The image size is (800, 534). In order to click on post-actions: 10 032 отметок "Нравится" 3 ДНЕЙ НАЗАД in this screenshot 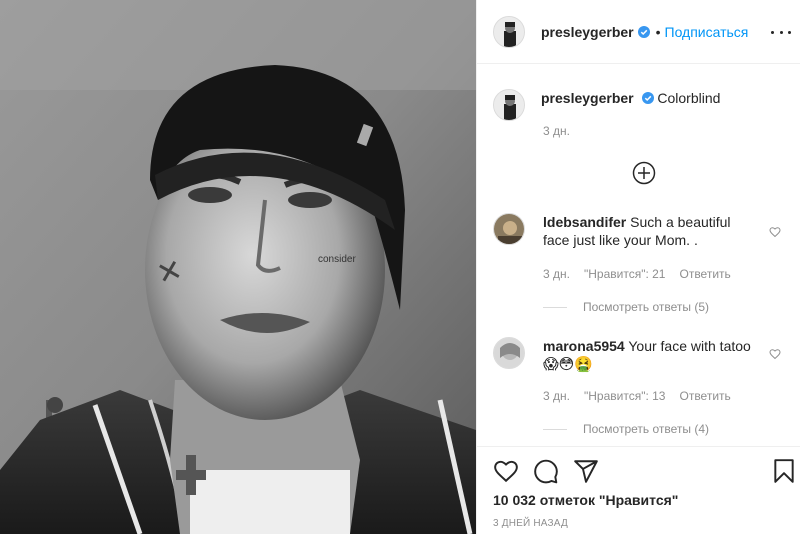, I will do `click(638, 490)`.